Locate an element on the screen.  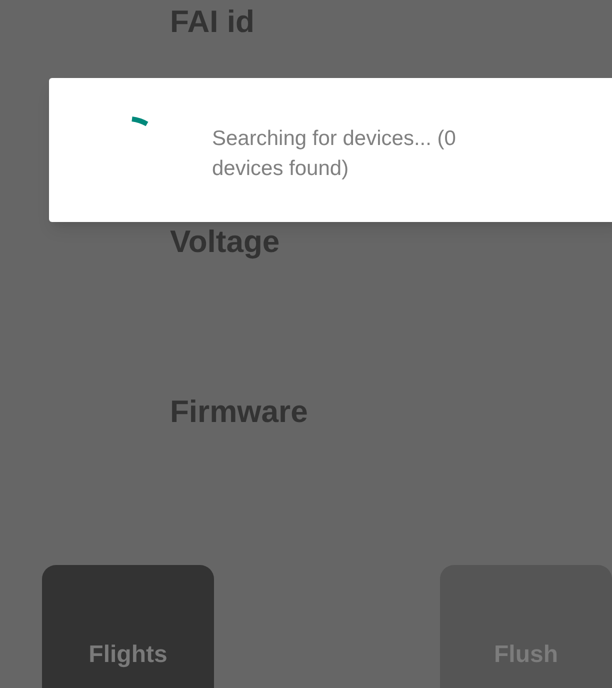
action-button: Flights is located at coordinates (128, 626).